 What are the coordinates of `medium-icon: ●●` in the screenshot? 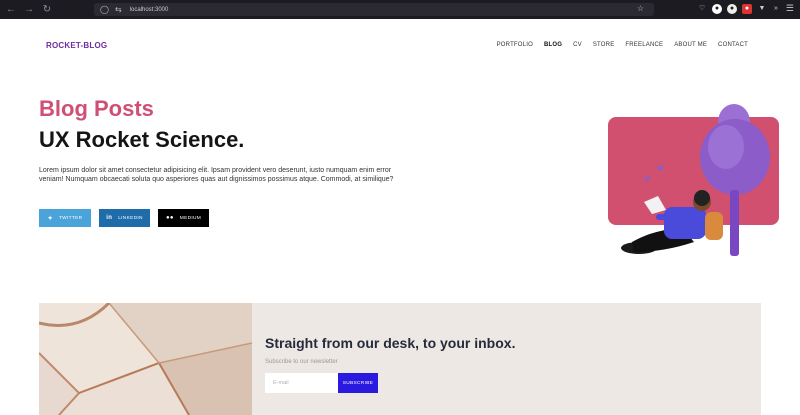 It's located at (169, 218).